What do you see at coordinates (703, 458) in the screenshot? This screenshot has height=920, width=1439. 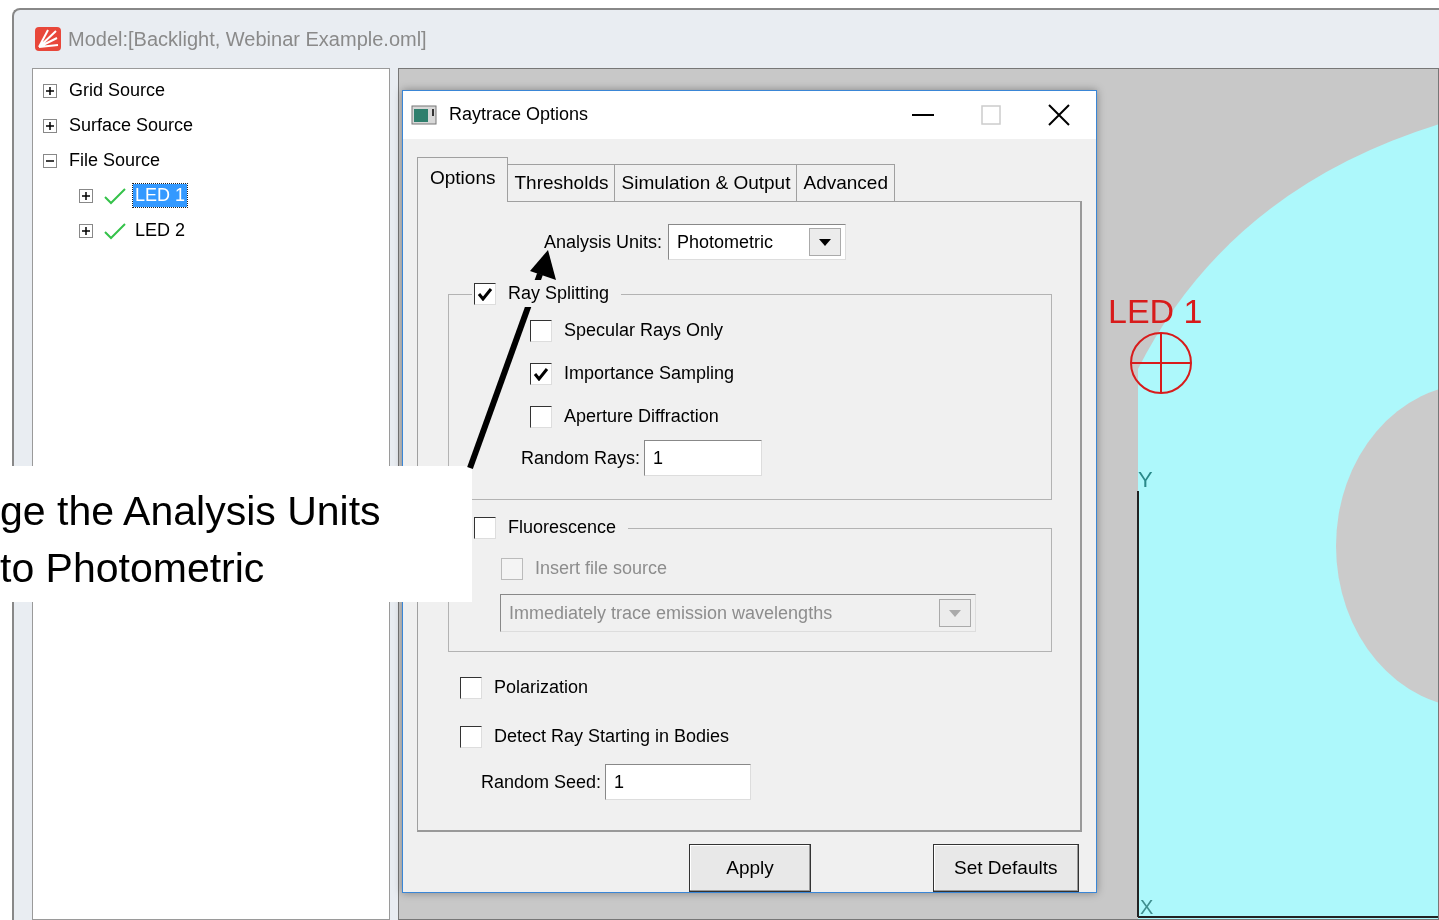 I see `random-rays-field: 1` at bounding box center [703, 458].